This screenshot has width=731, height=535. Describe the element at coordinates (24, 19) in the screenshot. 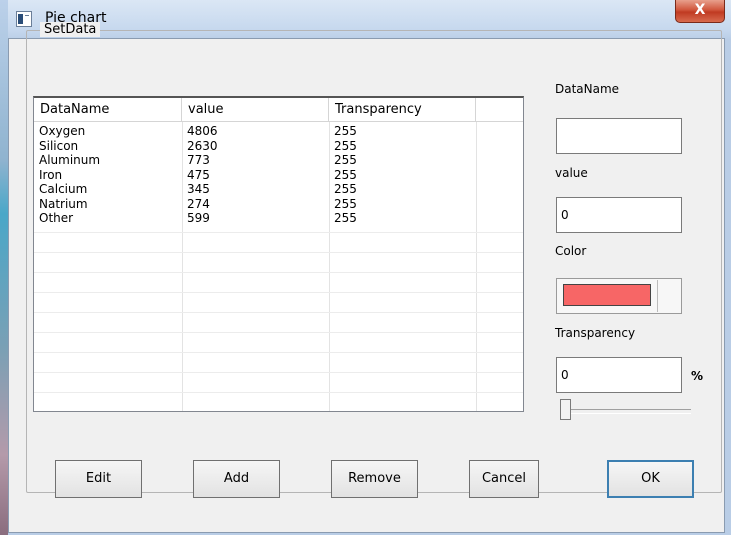

I see `window-app-icon` at that location.